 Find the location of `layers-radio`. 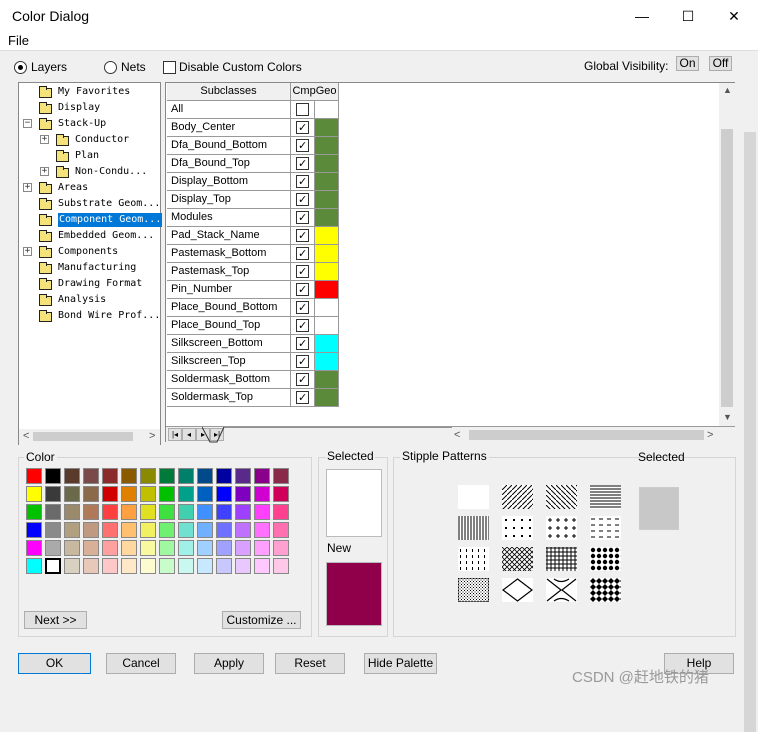

layers-radio is located at coordinates (20, 67).